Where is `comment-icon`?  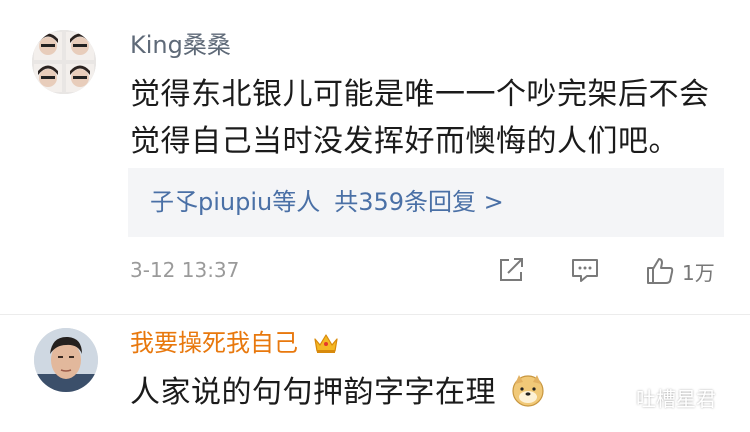
comment-icon is located at coordinates (585, 270).